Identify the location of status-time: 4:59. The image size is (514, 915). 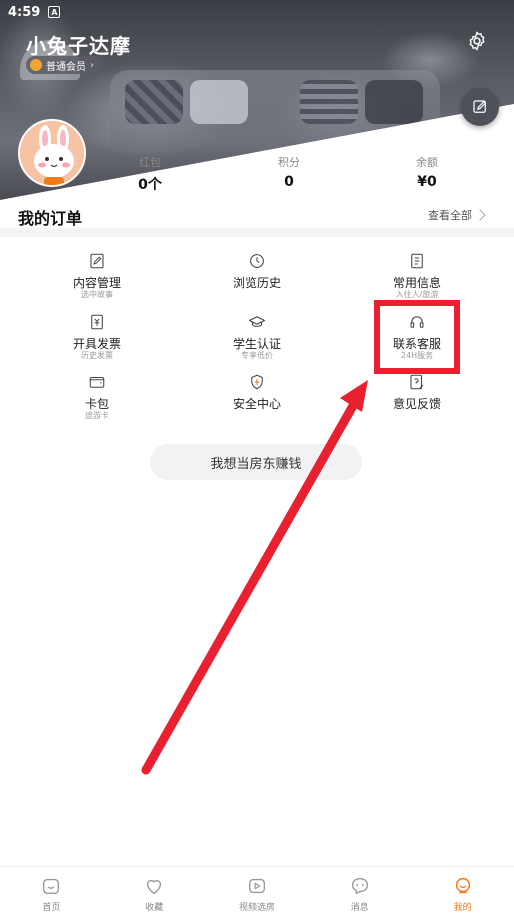
(24, 12).